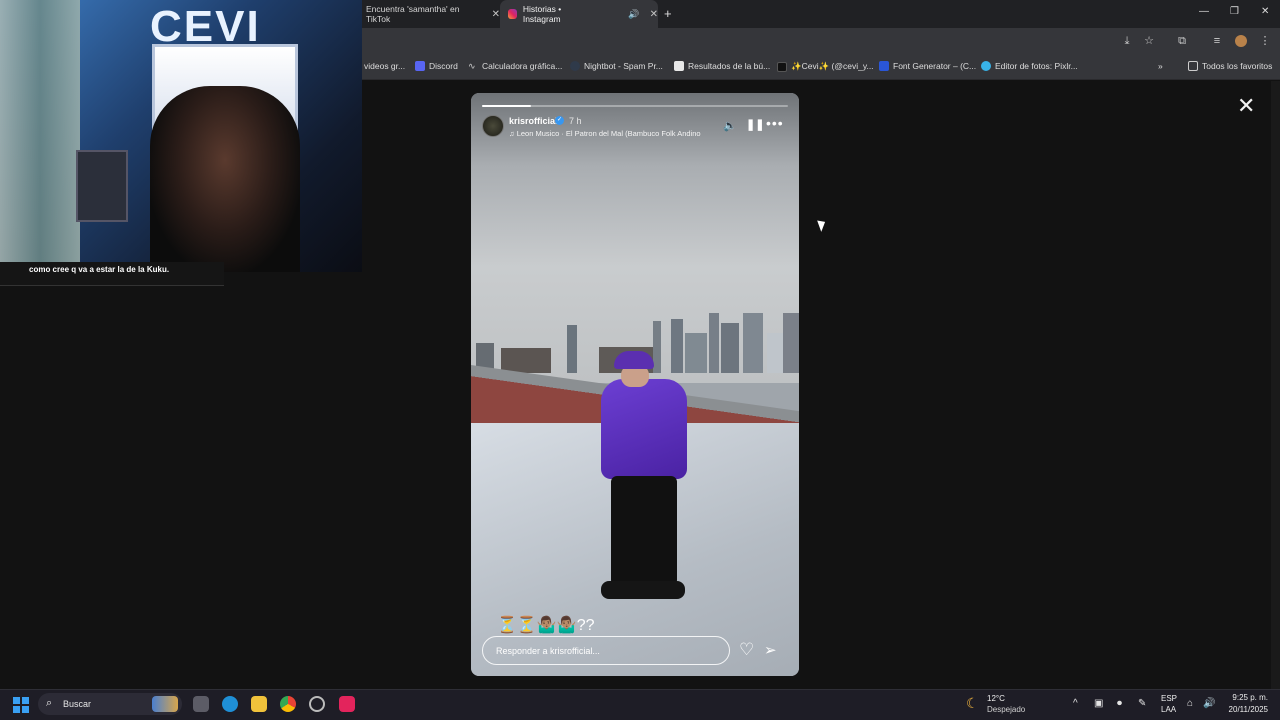 This screenshot has width=1280, height=720. I want to click on network-icon: ⌂, so click(1190, 703).